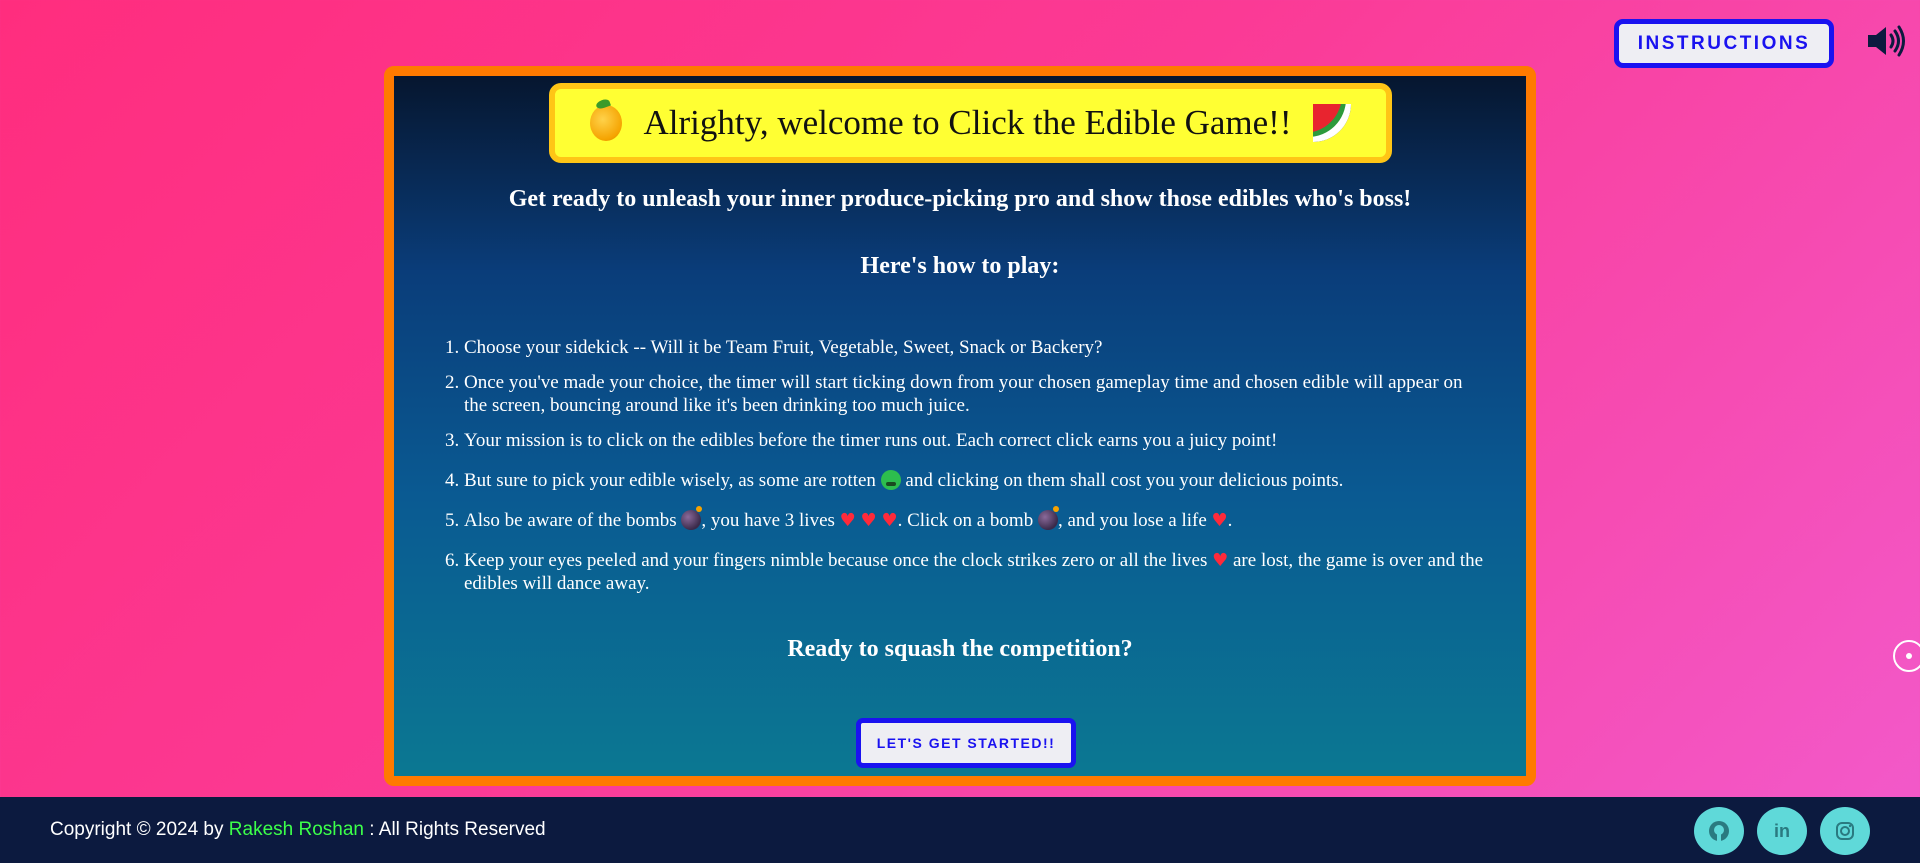 This screenshot has height=863, width=1920. Describe the element at coordinates (960, 649) in the screenshot. I see `ready-heading: Ready to squash the competition?` at that location.